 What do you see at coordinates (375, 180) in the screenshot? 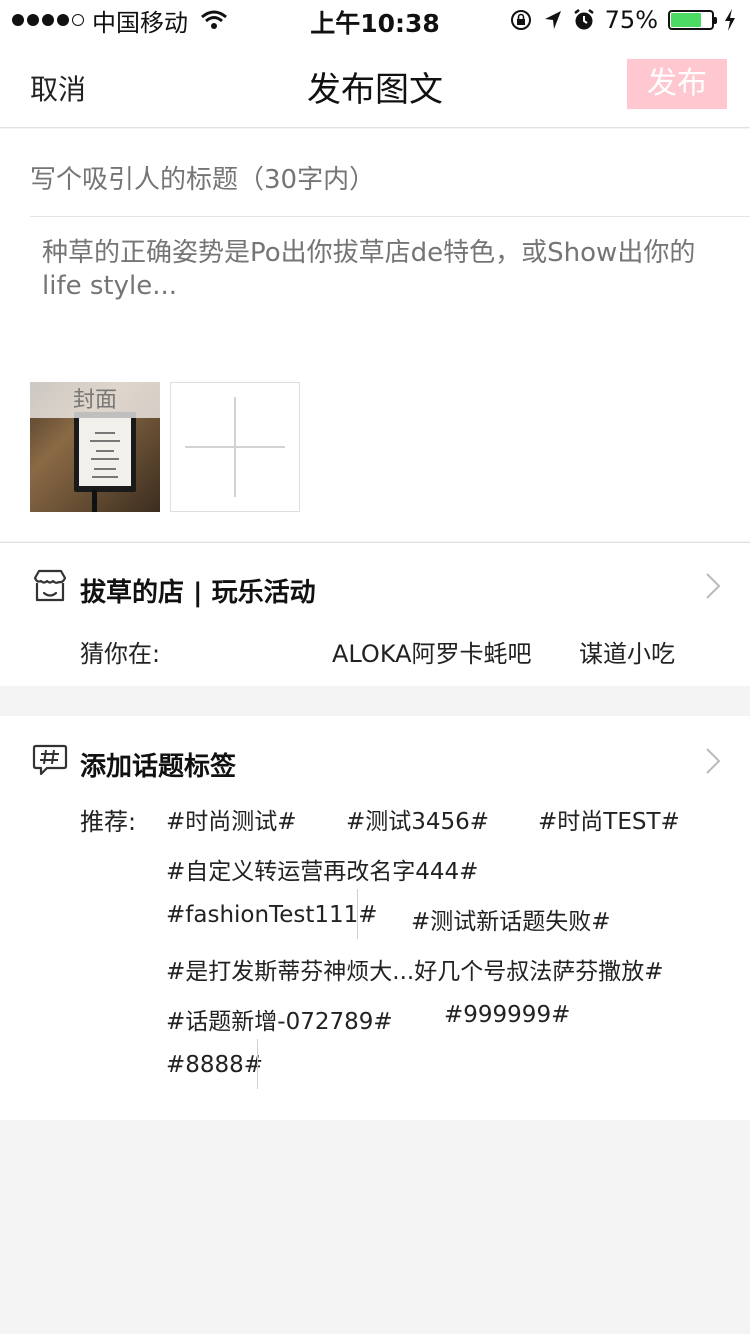
I see `title-input` at bounding box center [375, 180].